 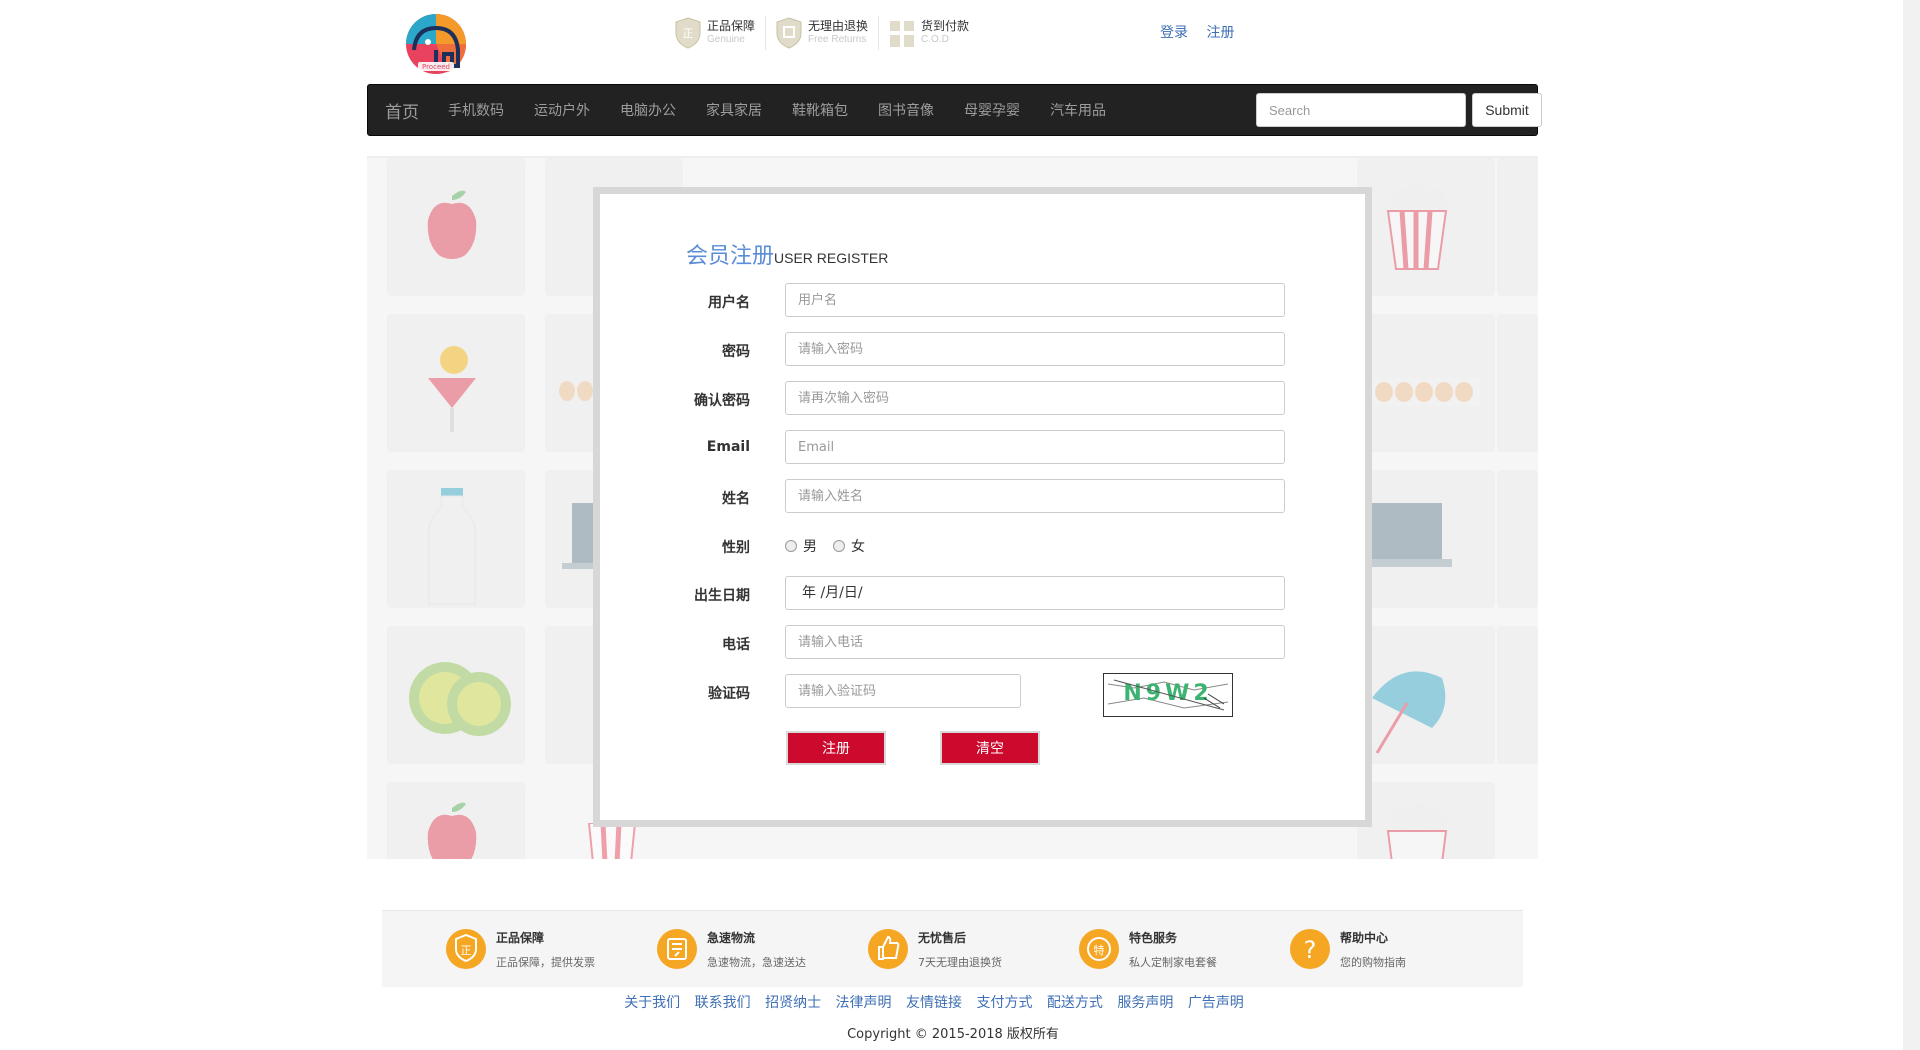 What do you see at coordinates (839, 546) in the screenshot?
I see `gender-female-radio` at bounding box center [839, 546].